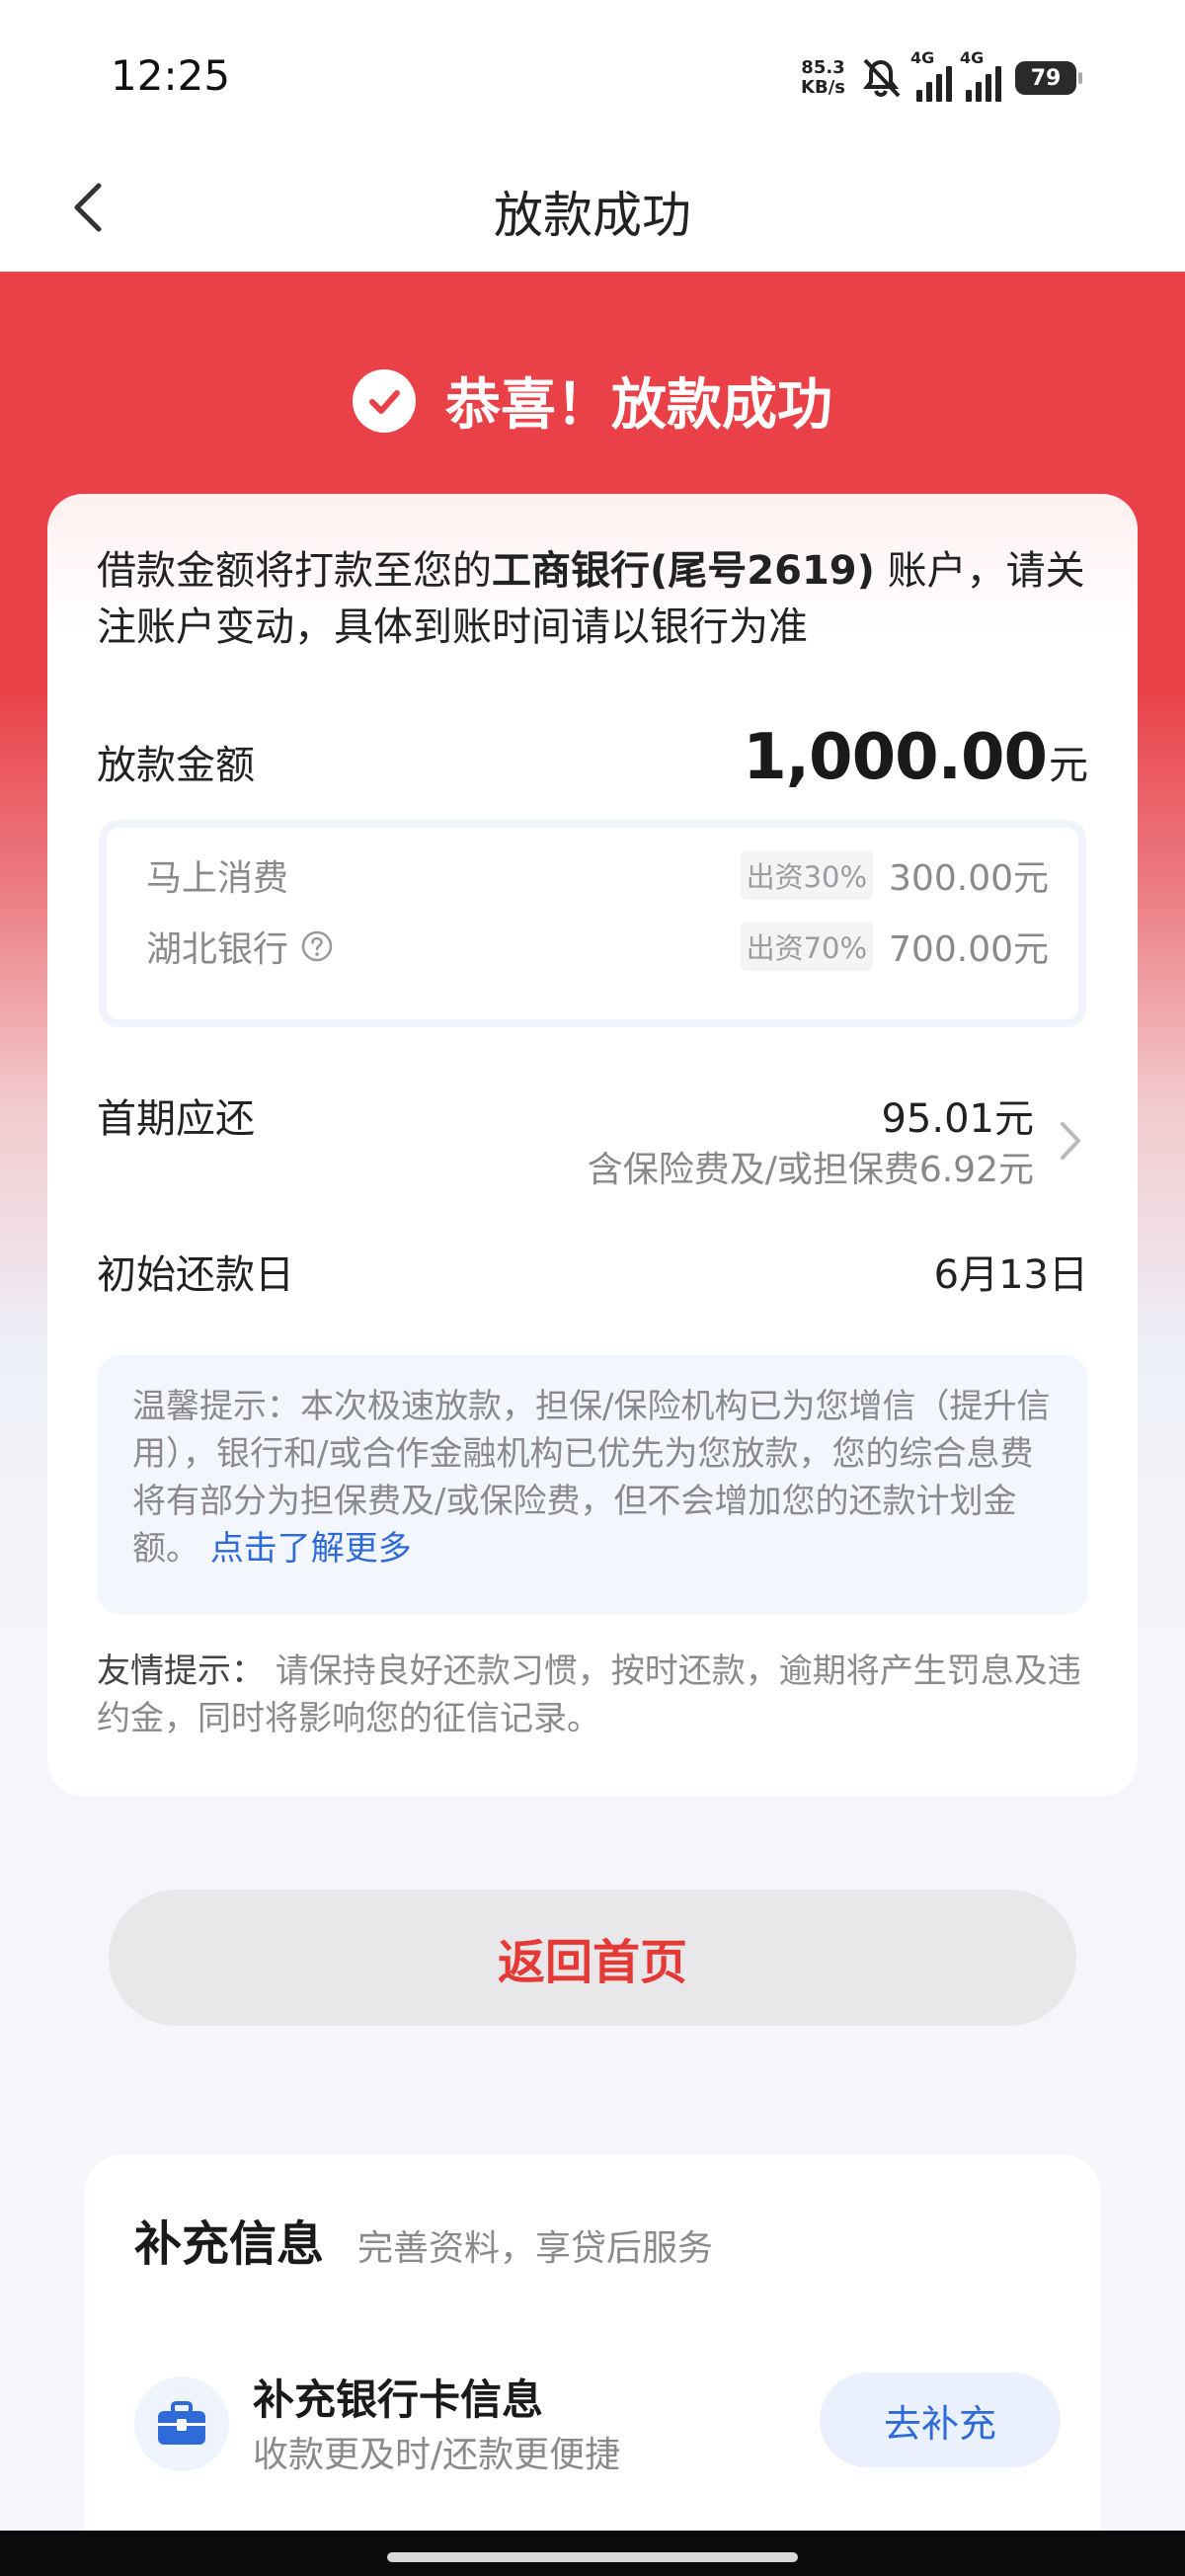 Image resolution: width=1185 pixels, height=2576 pixels. Describe the element at coordinates (592, 74) in the screenshot. I see `status-bar: 12:25 85.3 KB/s 4G 4G 79` at that location.